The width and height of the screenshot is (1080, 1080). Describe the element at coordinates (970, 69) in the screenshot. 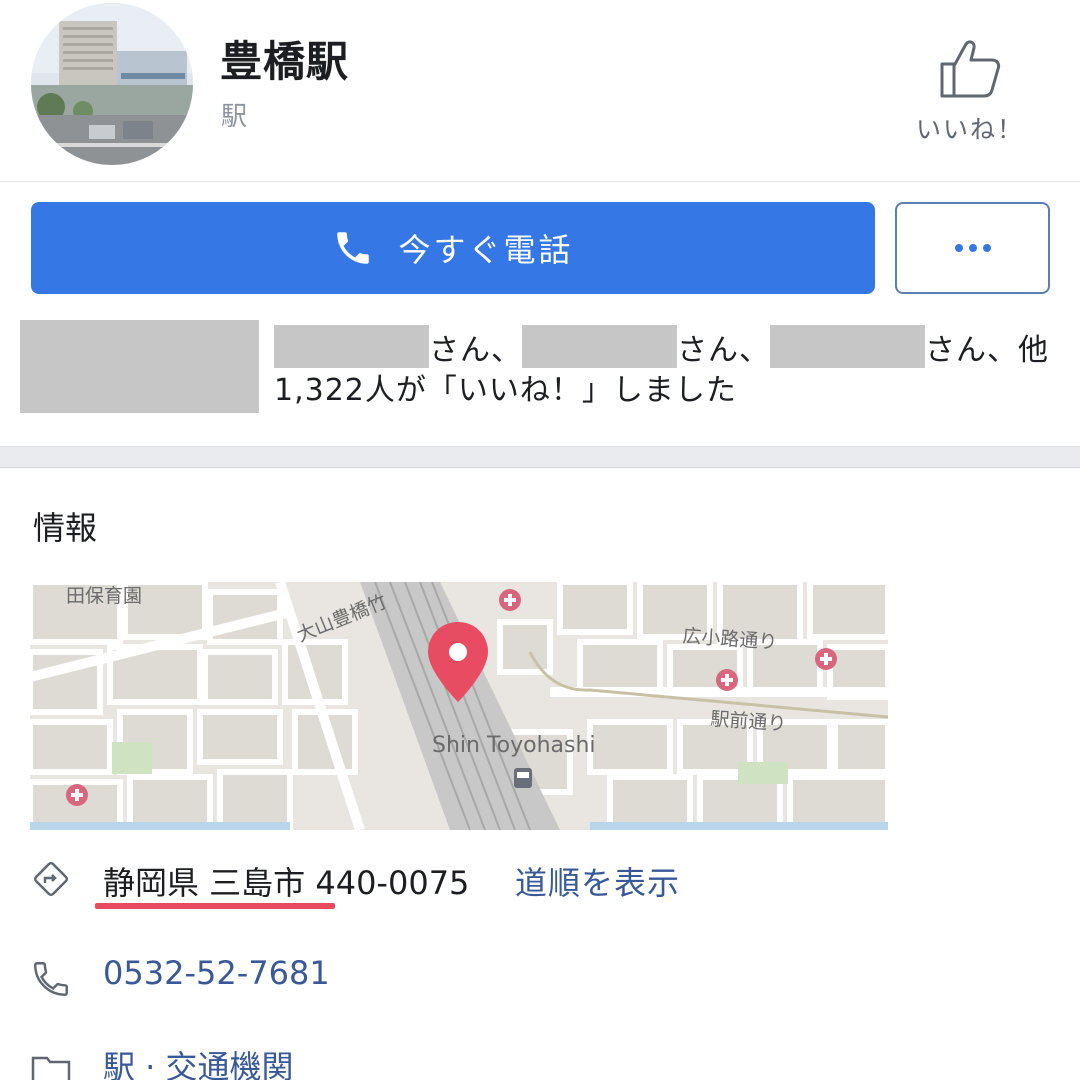

I see `thumbs-up-icon` at that location.